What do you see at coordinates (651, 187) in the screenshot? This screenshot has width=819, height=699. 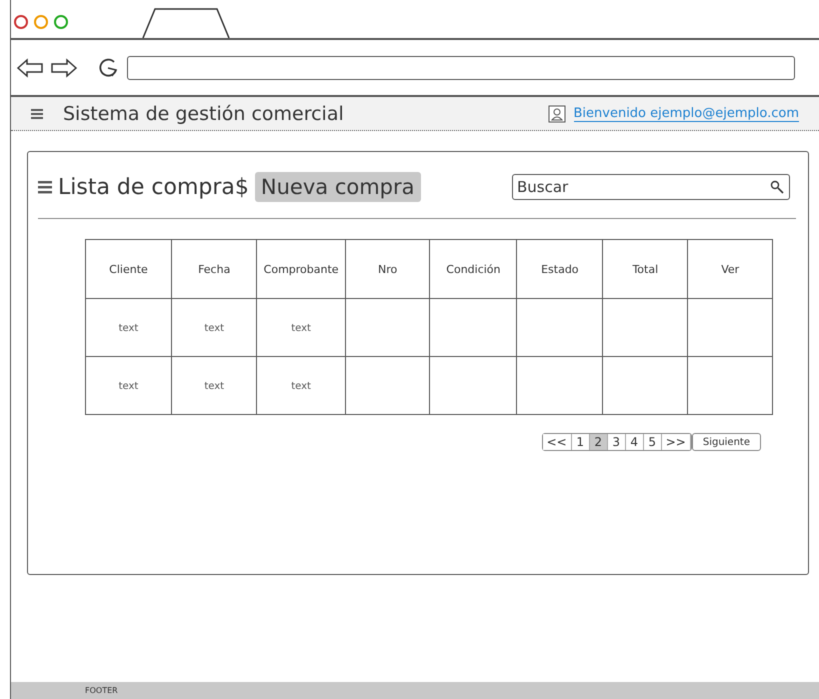 I see `search-field: Buscar` at bounding box center [651, 187].